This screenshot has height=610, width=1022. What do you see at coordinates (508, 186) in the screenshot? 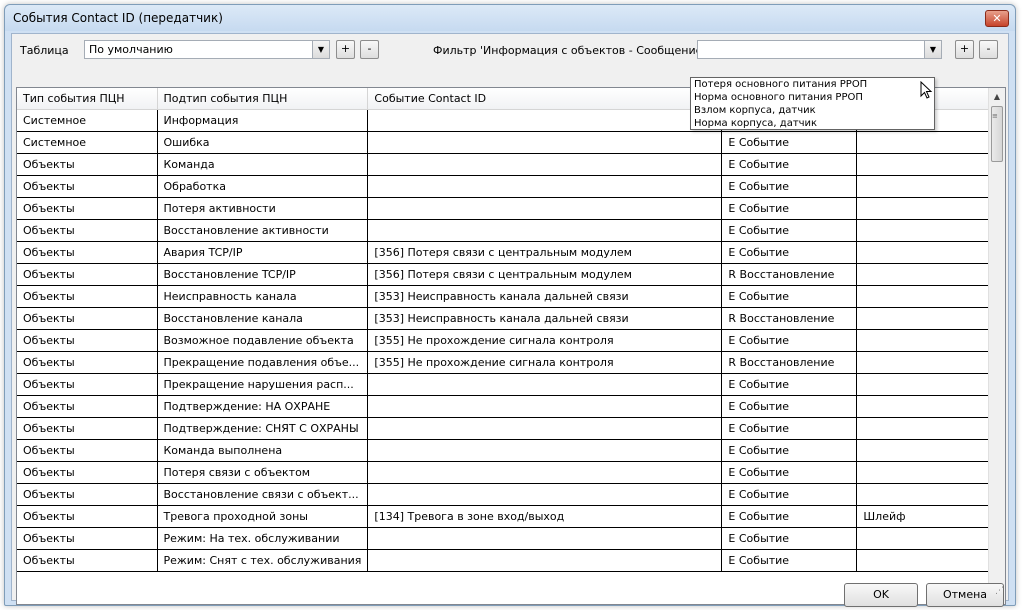
I see `table-row: Объекты Обработка E Событие` at bounding box center [508, 186].